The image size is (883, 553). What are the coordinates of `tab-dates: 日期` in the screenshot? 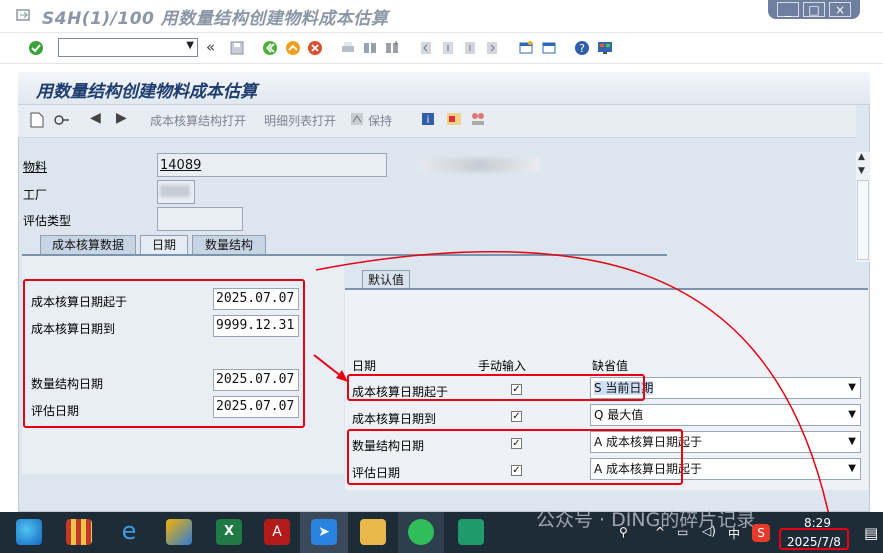 It's located at (164, 245).